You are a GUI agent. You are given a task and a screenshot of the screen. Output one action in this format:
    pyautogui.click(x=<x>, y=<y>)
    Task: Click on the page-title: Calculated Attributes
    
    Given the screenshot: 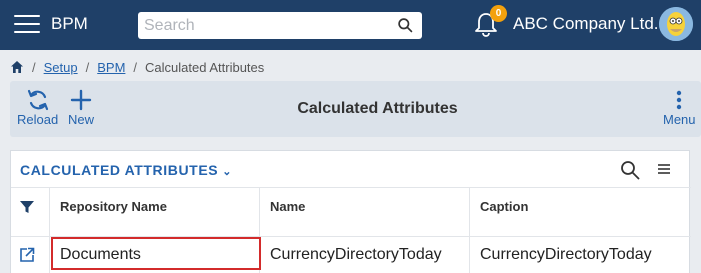 What is the action you would take?
    pyautogui.click(x=377, y=108)
    